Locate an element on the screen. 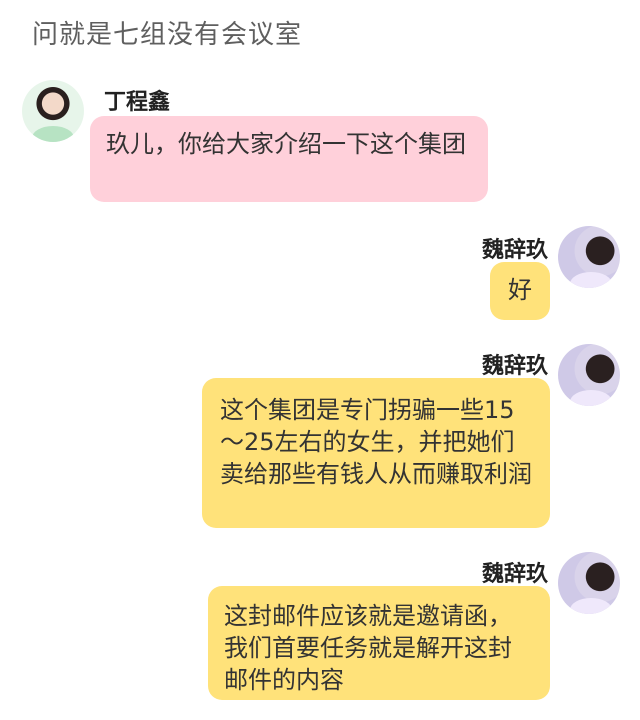 Image resolution: width=640 pixels, height=720 pixels. message-bubble: 这个集团是专门拐骗一些15～25左右的女生，并把她们卖给那些有钱人从而赚取利润 is located at coordinates (376, 453).